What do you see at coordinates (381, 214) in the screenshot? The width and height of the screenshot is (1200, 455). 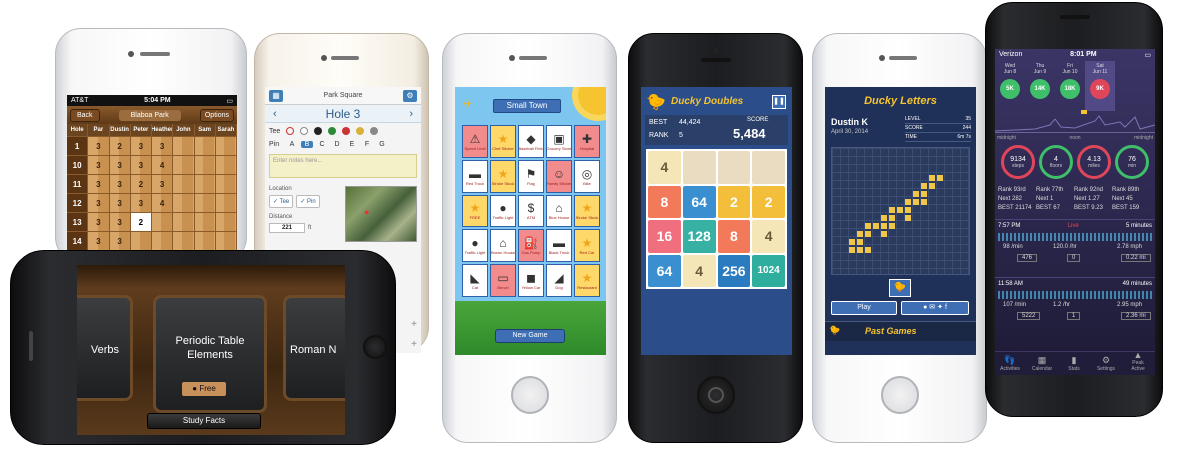 I see `satellite-map: ●` at bounding box center [381, 214].